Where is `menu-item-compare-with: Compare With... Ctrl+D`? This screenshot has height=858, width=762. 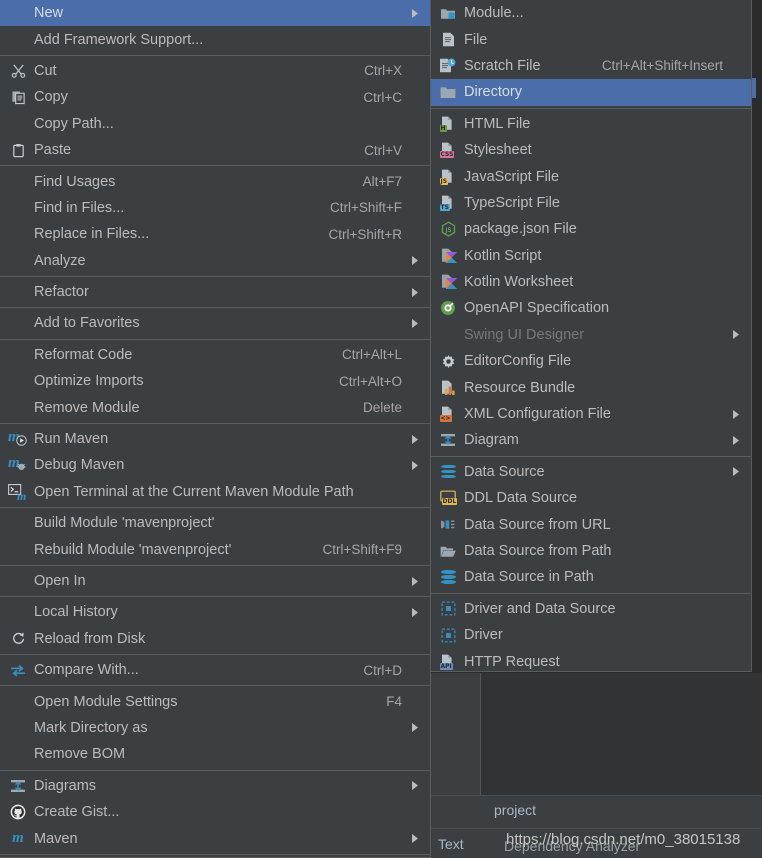
menu-item-compare-with: Compare With... Ctrl+D is located at coordinates (215, 670).